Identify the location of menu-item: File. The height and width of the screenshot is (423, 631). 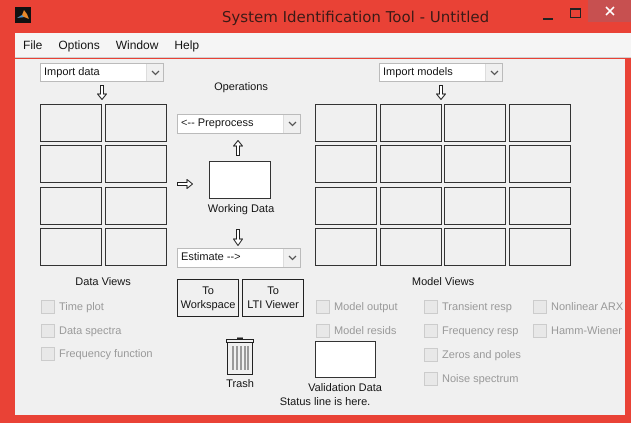
(32, 45).